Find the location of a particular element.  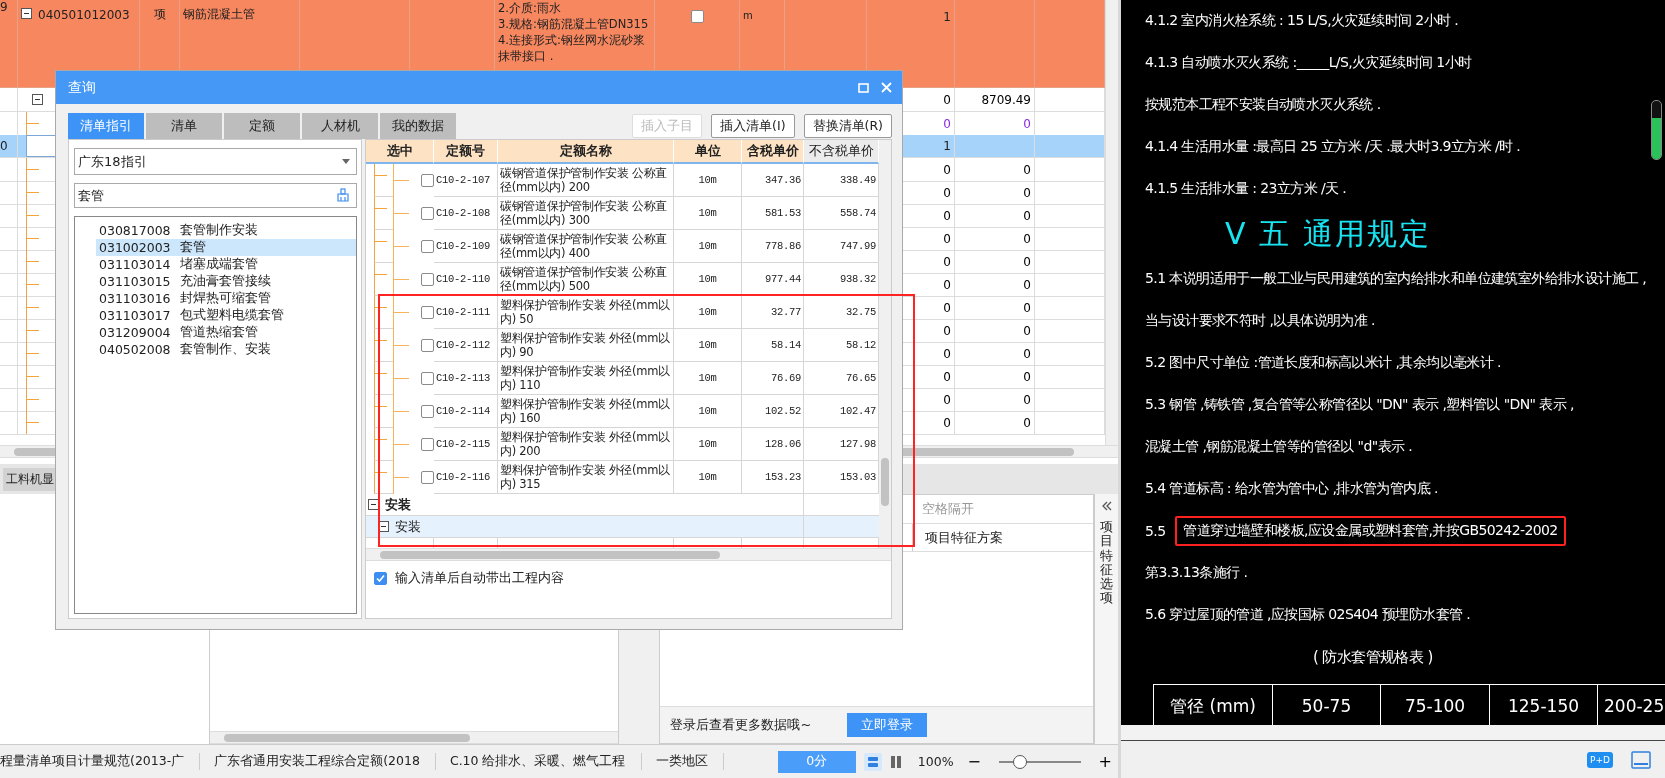

panel-icon is located at coordinates (1641, 759).